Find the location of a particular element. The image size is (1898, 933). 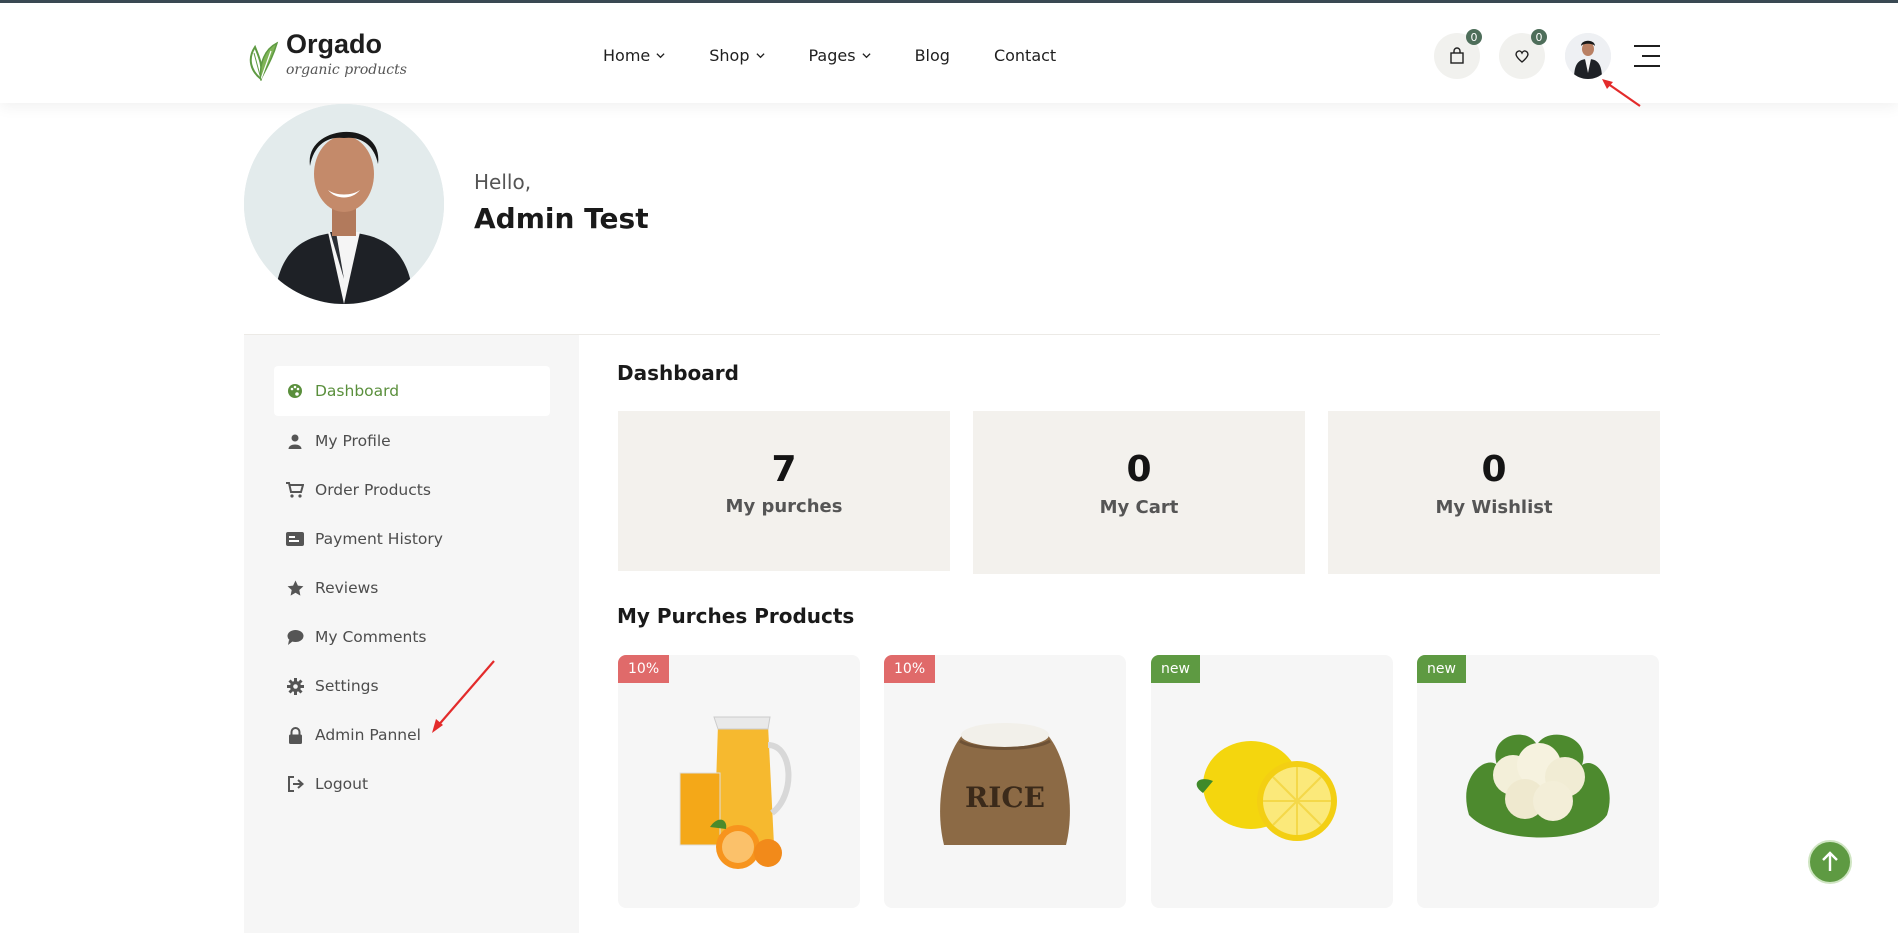

rice-sack-image: RICE is located at coordinates (1005, 784).